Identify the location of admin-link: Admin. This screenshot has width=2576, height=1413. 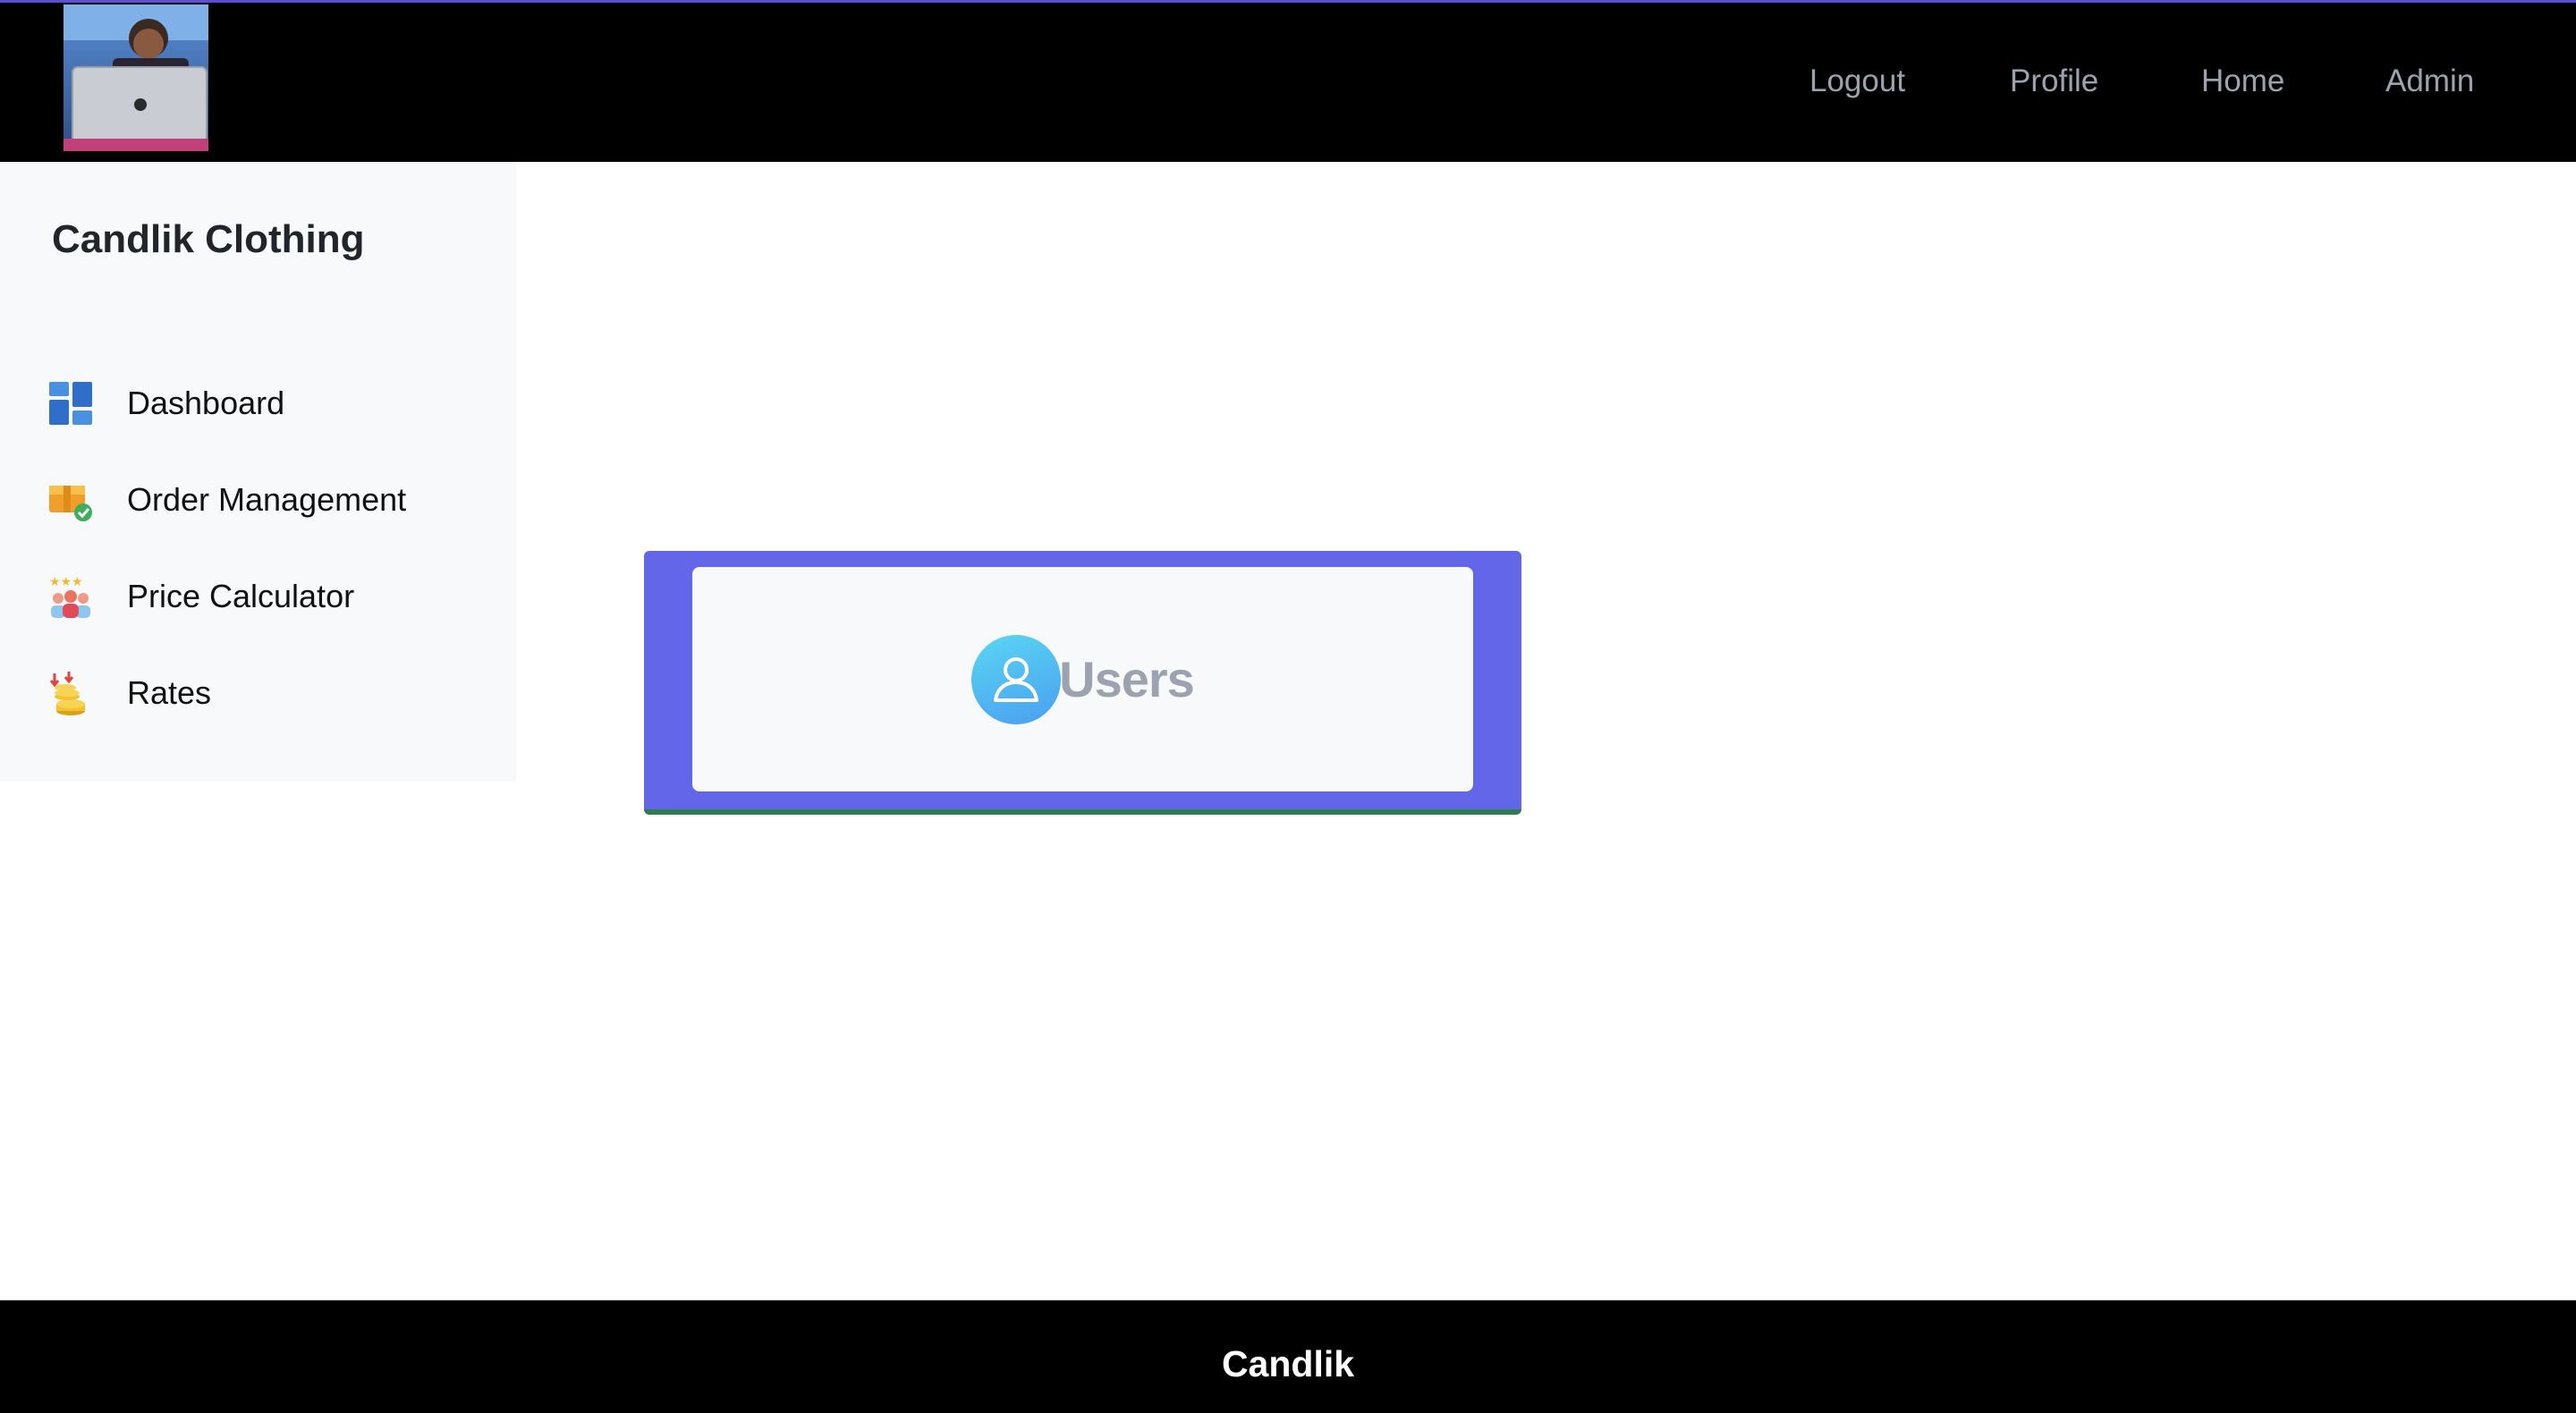
(2429, 81).